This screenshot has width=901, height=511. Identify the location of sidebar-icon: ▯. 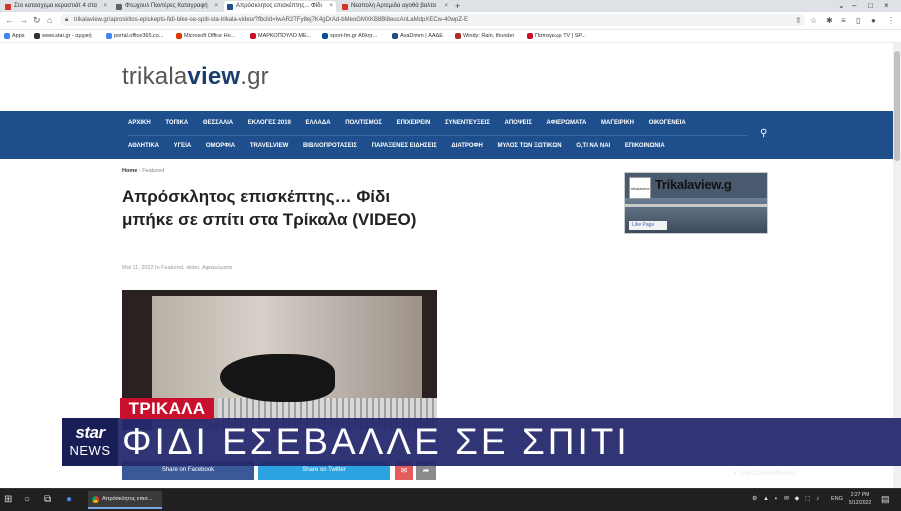
(858, 20).